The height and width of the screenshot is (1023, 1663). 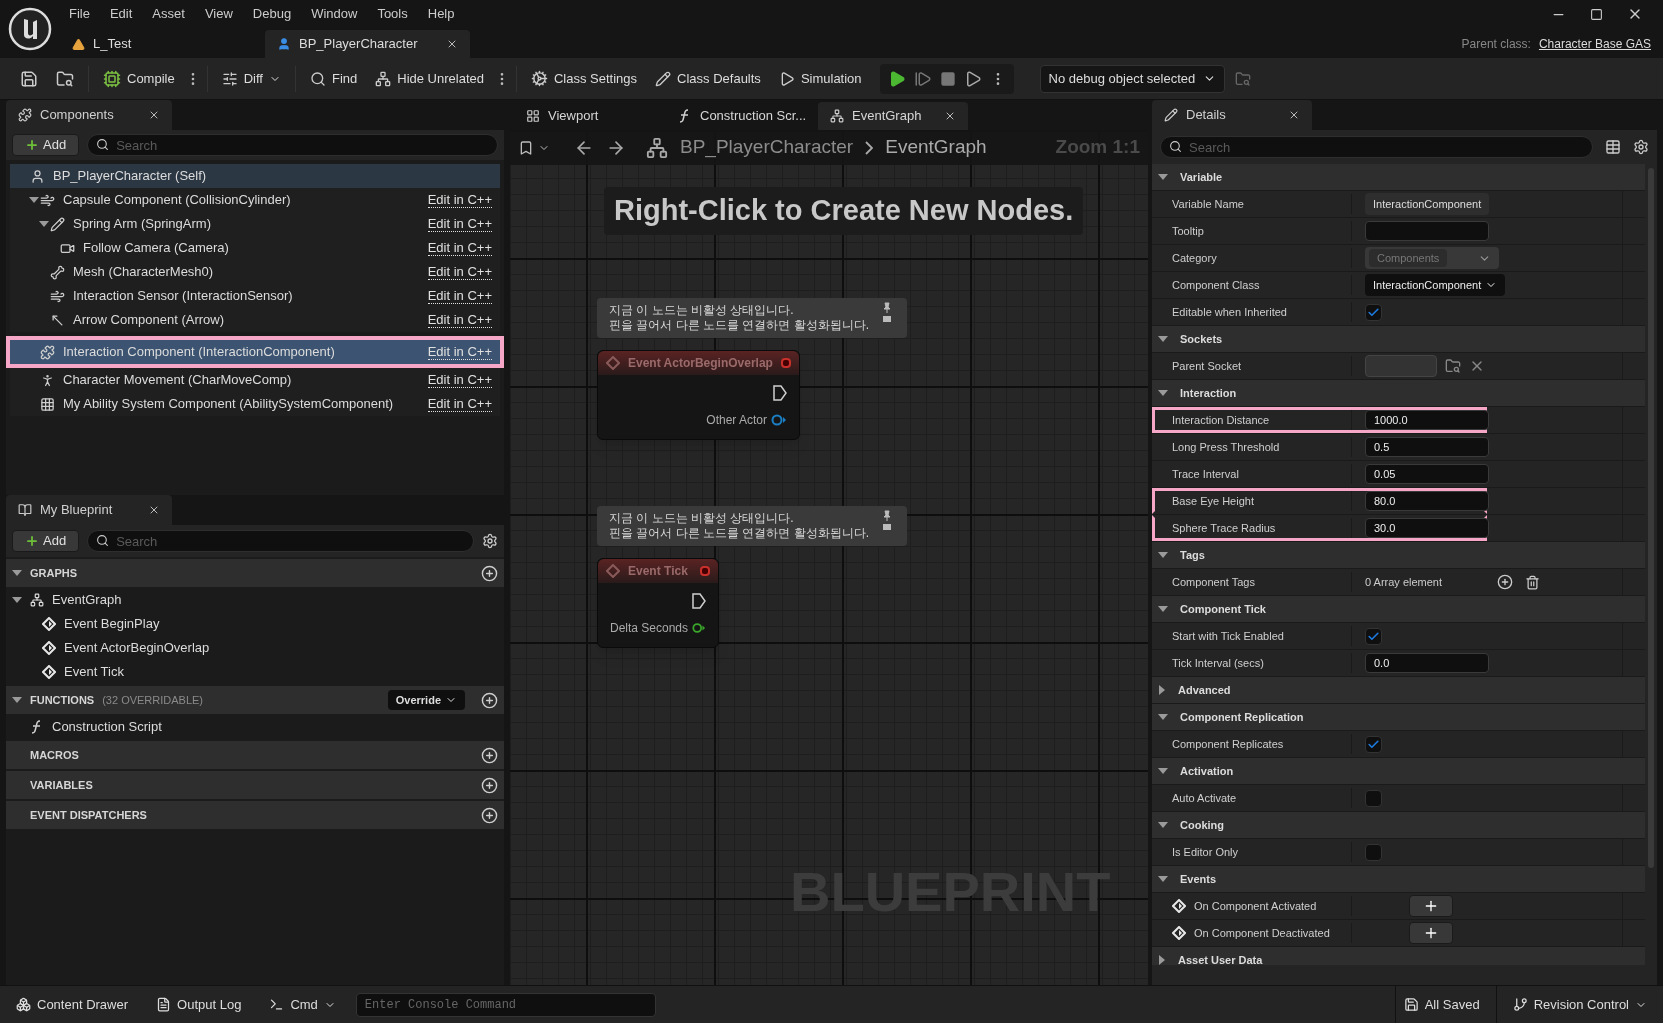 I want to click on bookmark-icon, so click(x=526, y=147).